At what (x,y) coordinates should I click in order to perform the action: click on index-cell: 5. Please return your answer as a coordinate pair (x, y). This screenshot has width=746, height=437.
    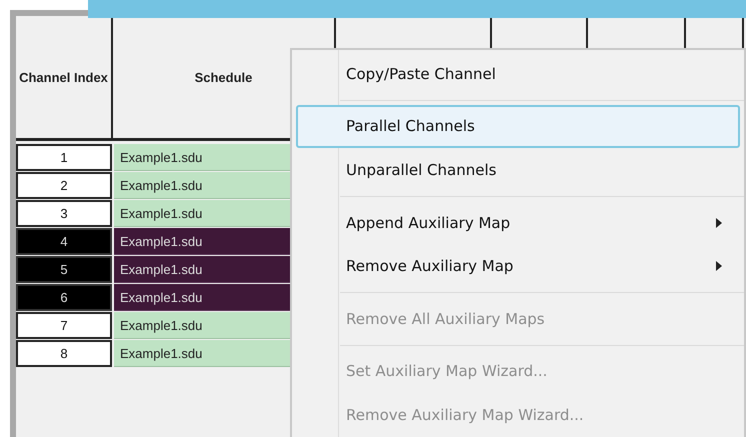
    Looking at the image, I should click on (64, 269).